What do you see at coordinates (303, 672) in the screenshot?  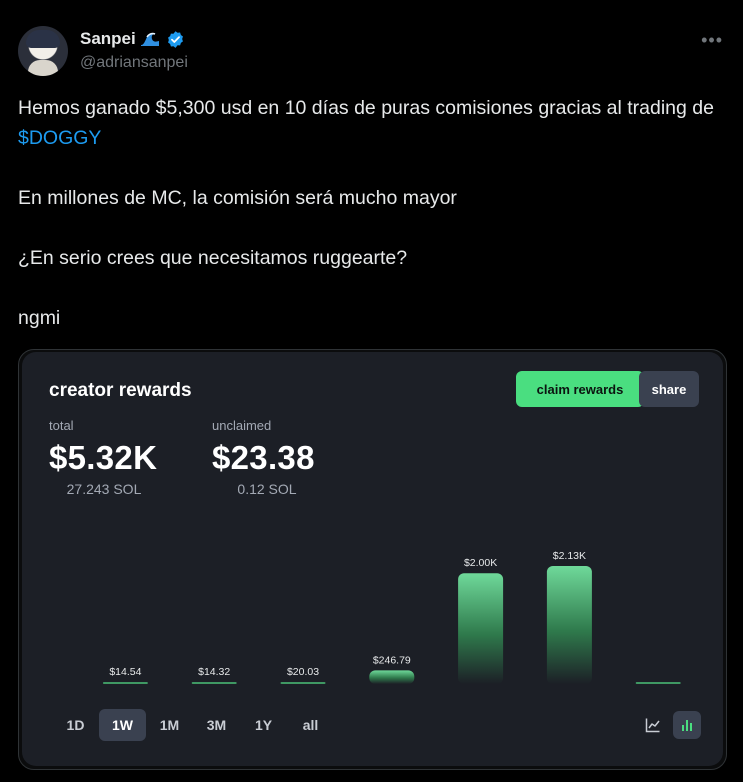 I see `bar-label-2: $20.03` at bounding box center [303, 672].